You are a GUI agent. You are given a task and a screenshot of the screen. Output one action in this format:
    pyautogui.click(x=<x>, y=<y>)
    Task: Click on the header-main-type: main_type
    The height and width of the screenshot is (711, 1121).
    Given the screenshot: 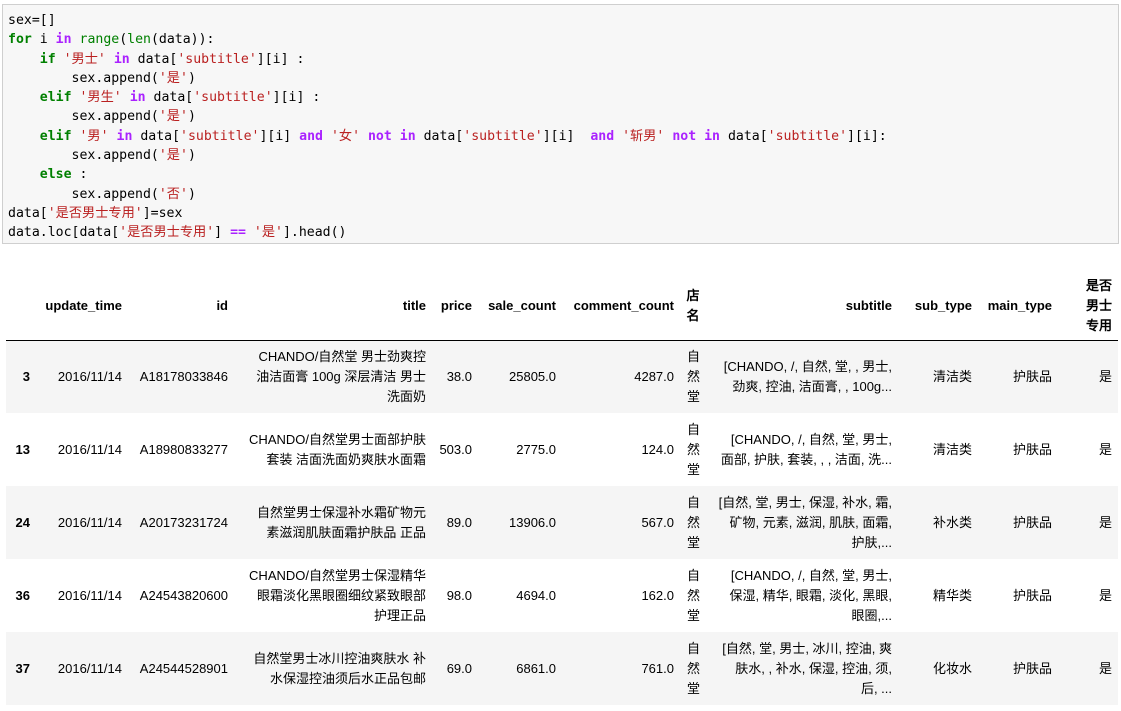 What is the action you would take?
    pyautogui.click(x=1018, y=306)
    